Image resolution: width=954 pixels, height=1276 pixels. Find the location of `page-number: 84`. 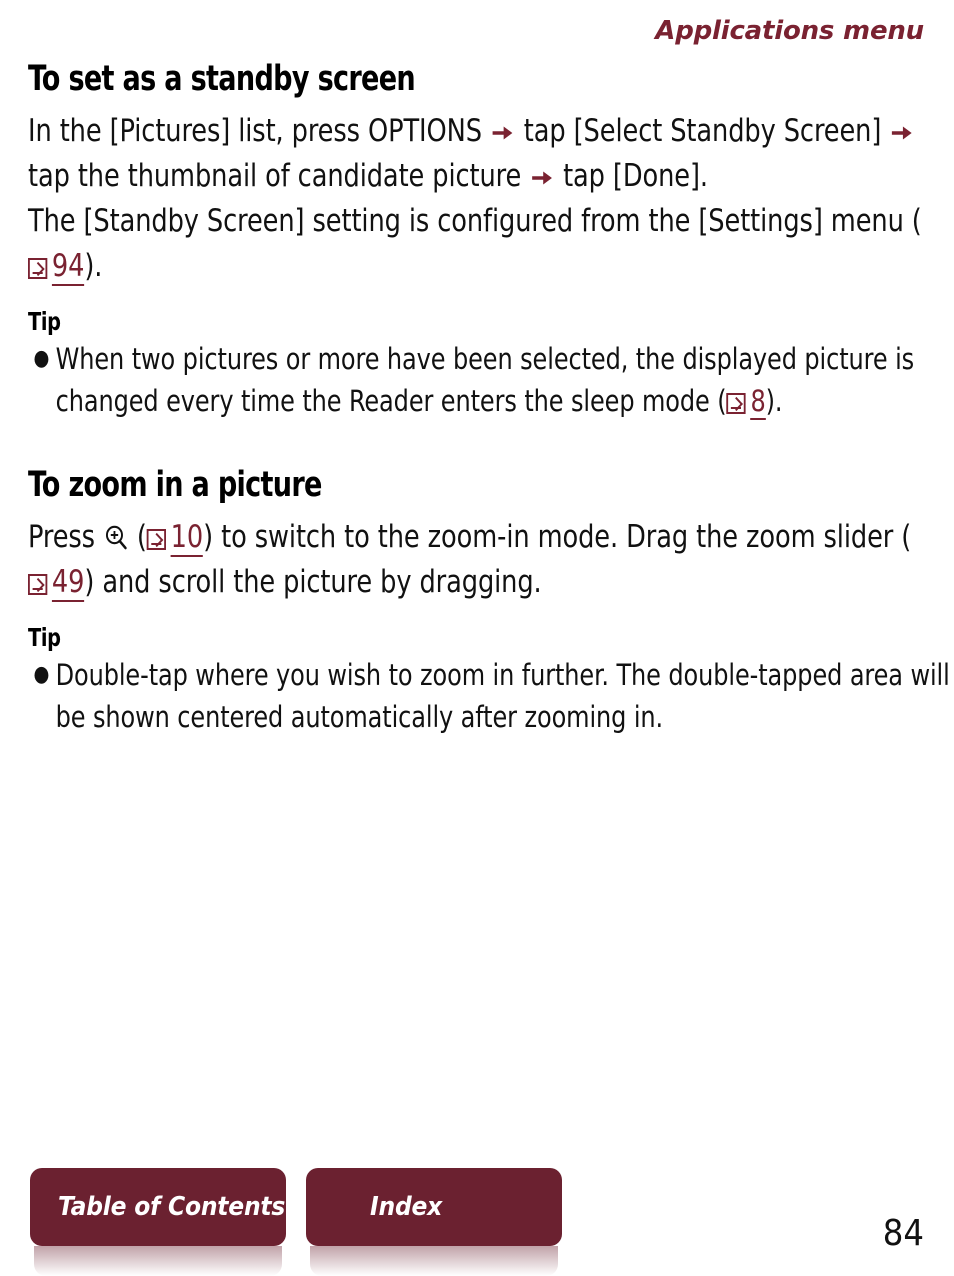

page-number: 84 is located at coordinates (903, 1233).